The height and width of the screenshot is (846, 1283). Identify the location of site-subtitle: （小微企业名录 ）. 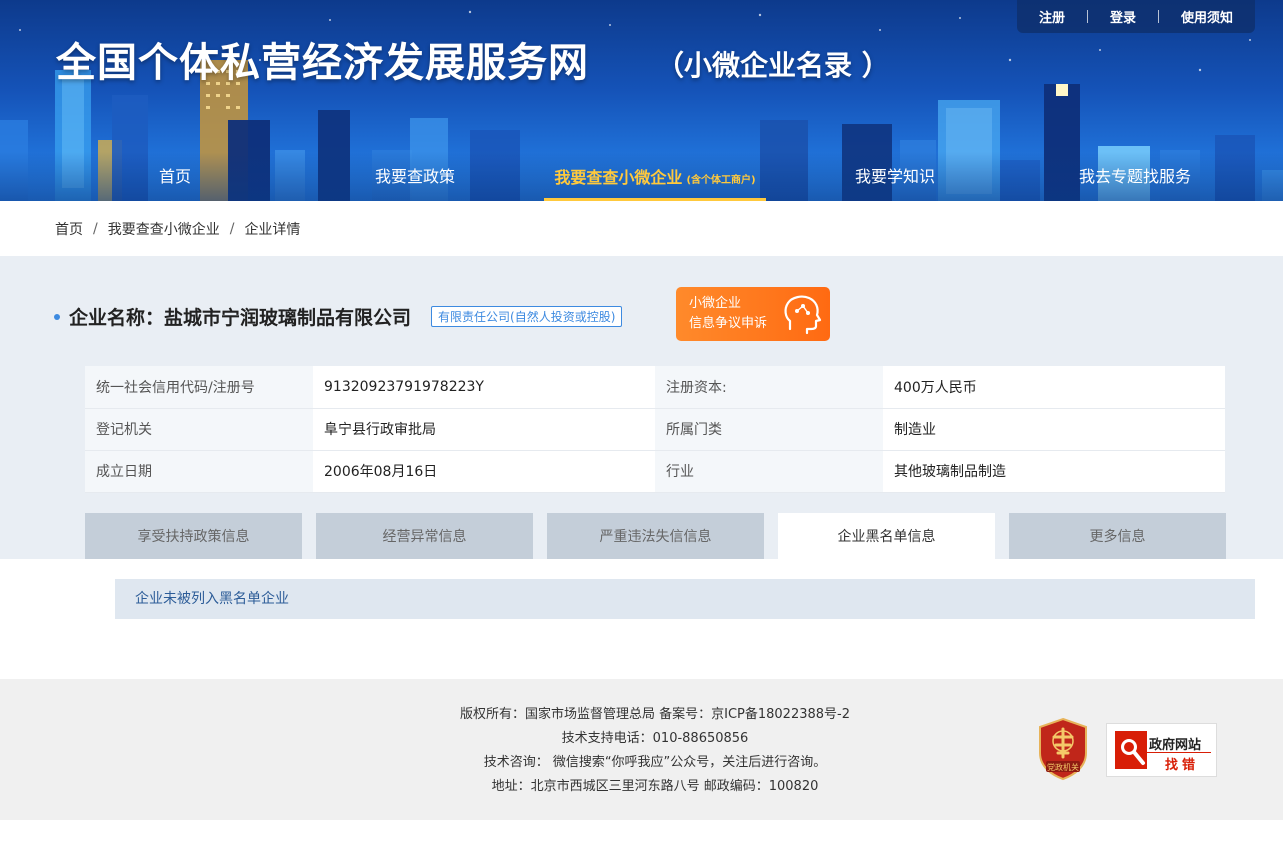
(773, 65).